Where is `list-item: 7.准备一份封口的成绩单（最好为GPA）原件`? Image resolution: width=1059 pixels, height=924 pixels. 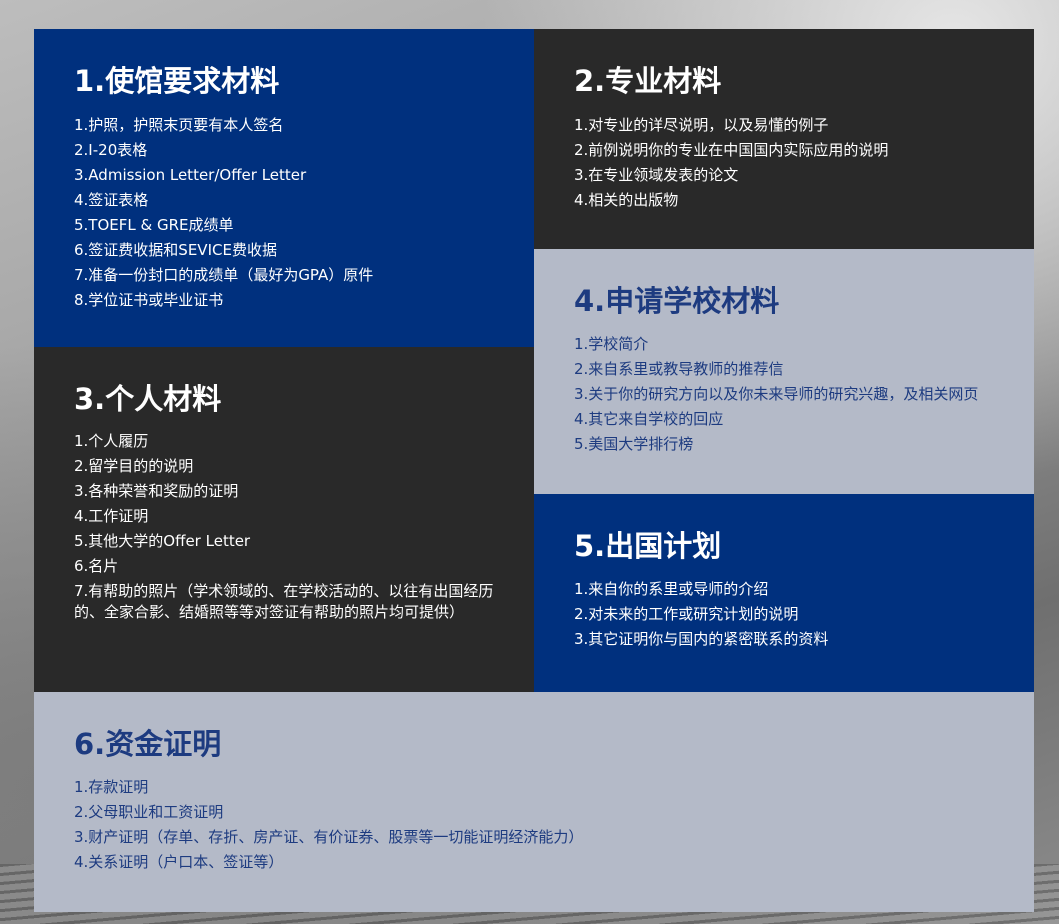 list-item: 7.准备一份封口的成绩单（最好为GPA）原件 is located at coordinates (224, 275).